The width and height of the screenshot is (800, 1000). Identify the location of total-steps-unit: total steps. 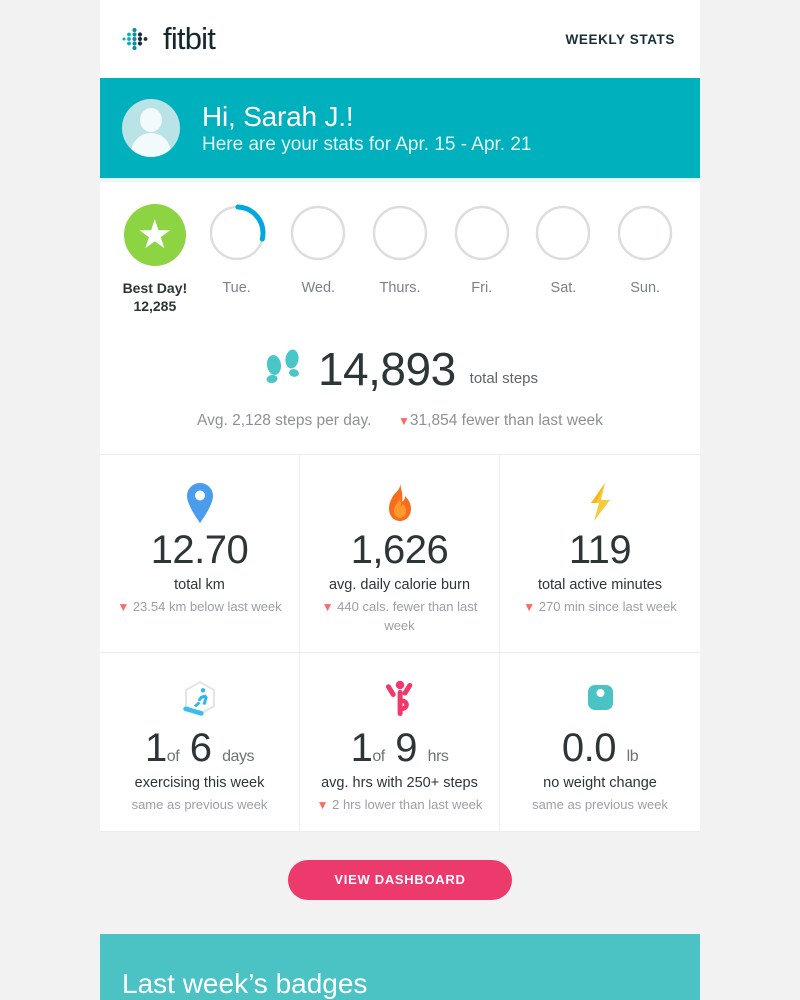
(504, 378).